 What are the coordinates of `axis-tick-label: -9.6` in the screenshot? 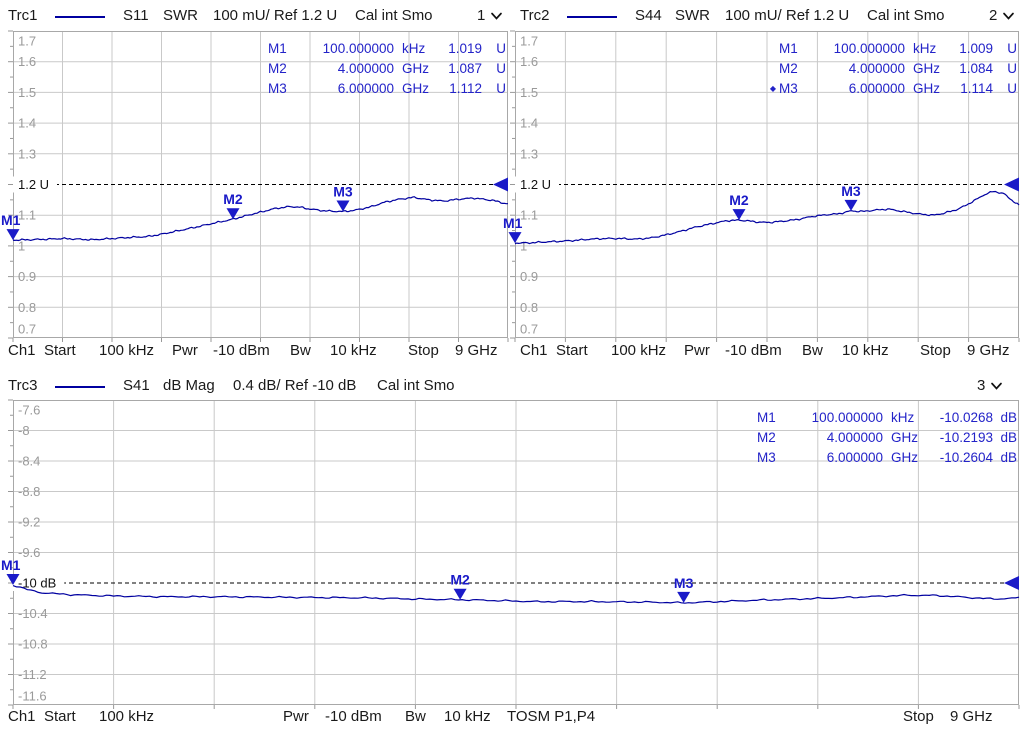 It's located at (29, 552).